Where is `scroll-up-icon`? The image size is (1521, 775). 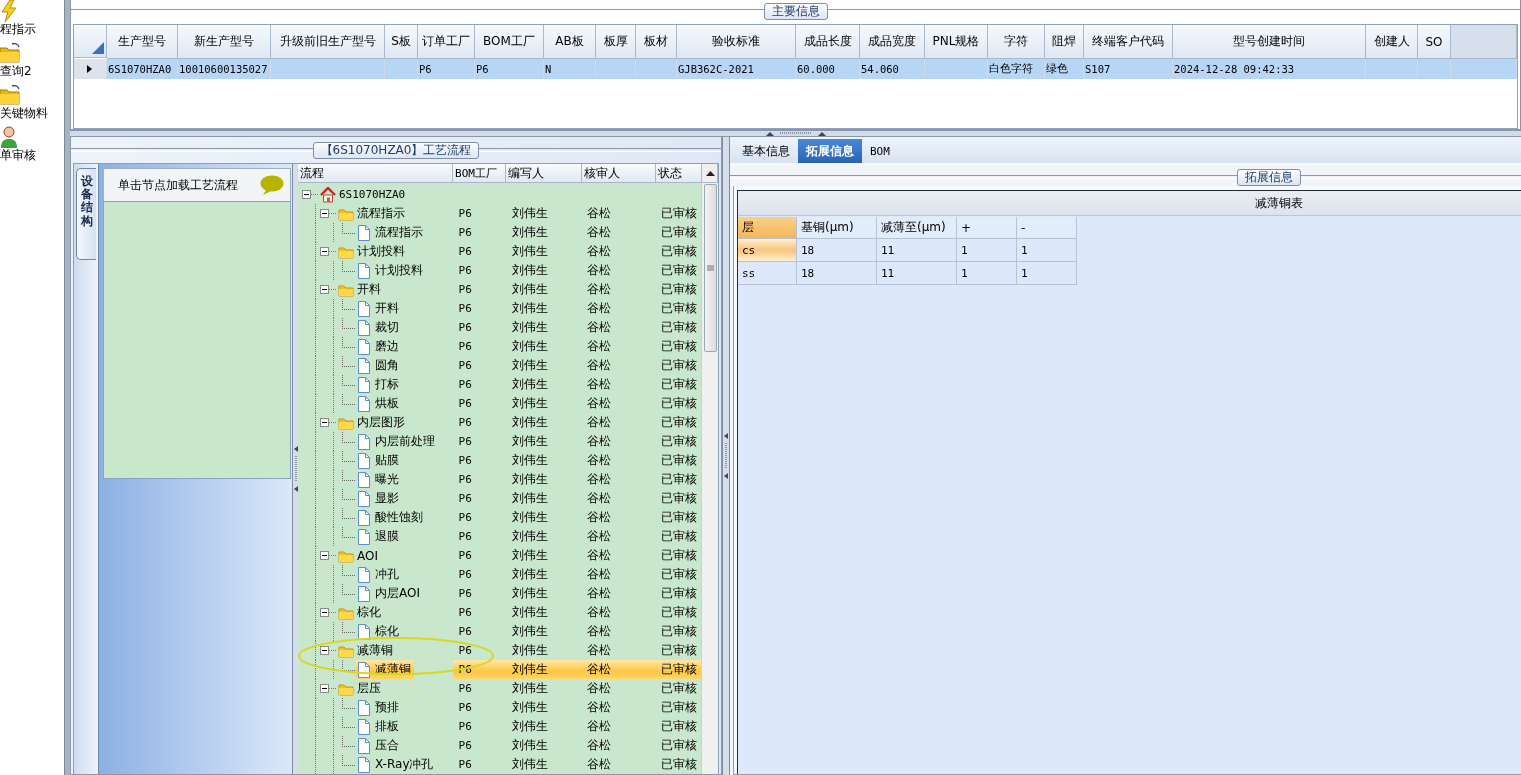 scroll-up-icon is located at coordinates (711, 173).